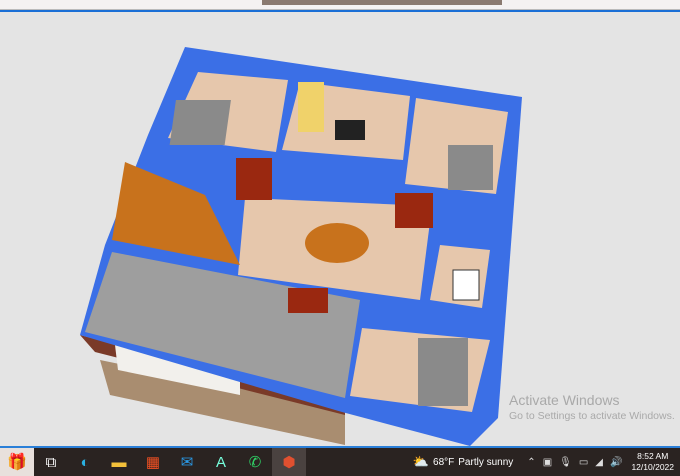  What do you see at coordinates (564, 400) in the screenshot?
I see `watermark-title: Activate Windows` at bounding box center [564, 400].